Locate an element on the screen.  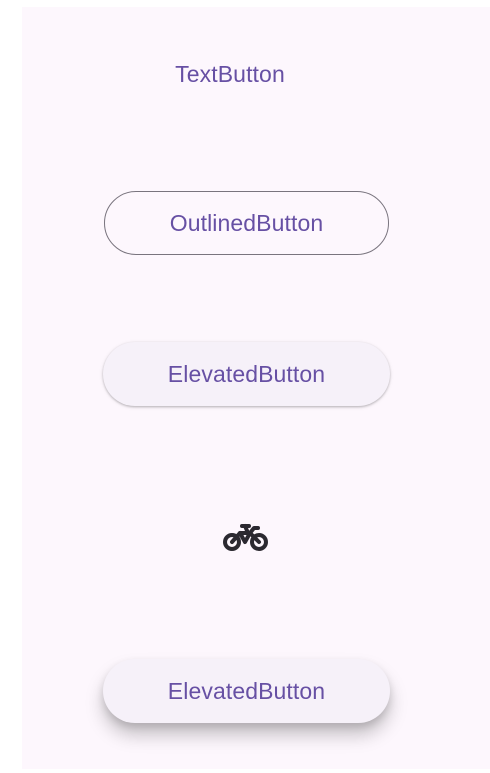
text-button-label: TextButton is located at coordinates (230, 73).